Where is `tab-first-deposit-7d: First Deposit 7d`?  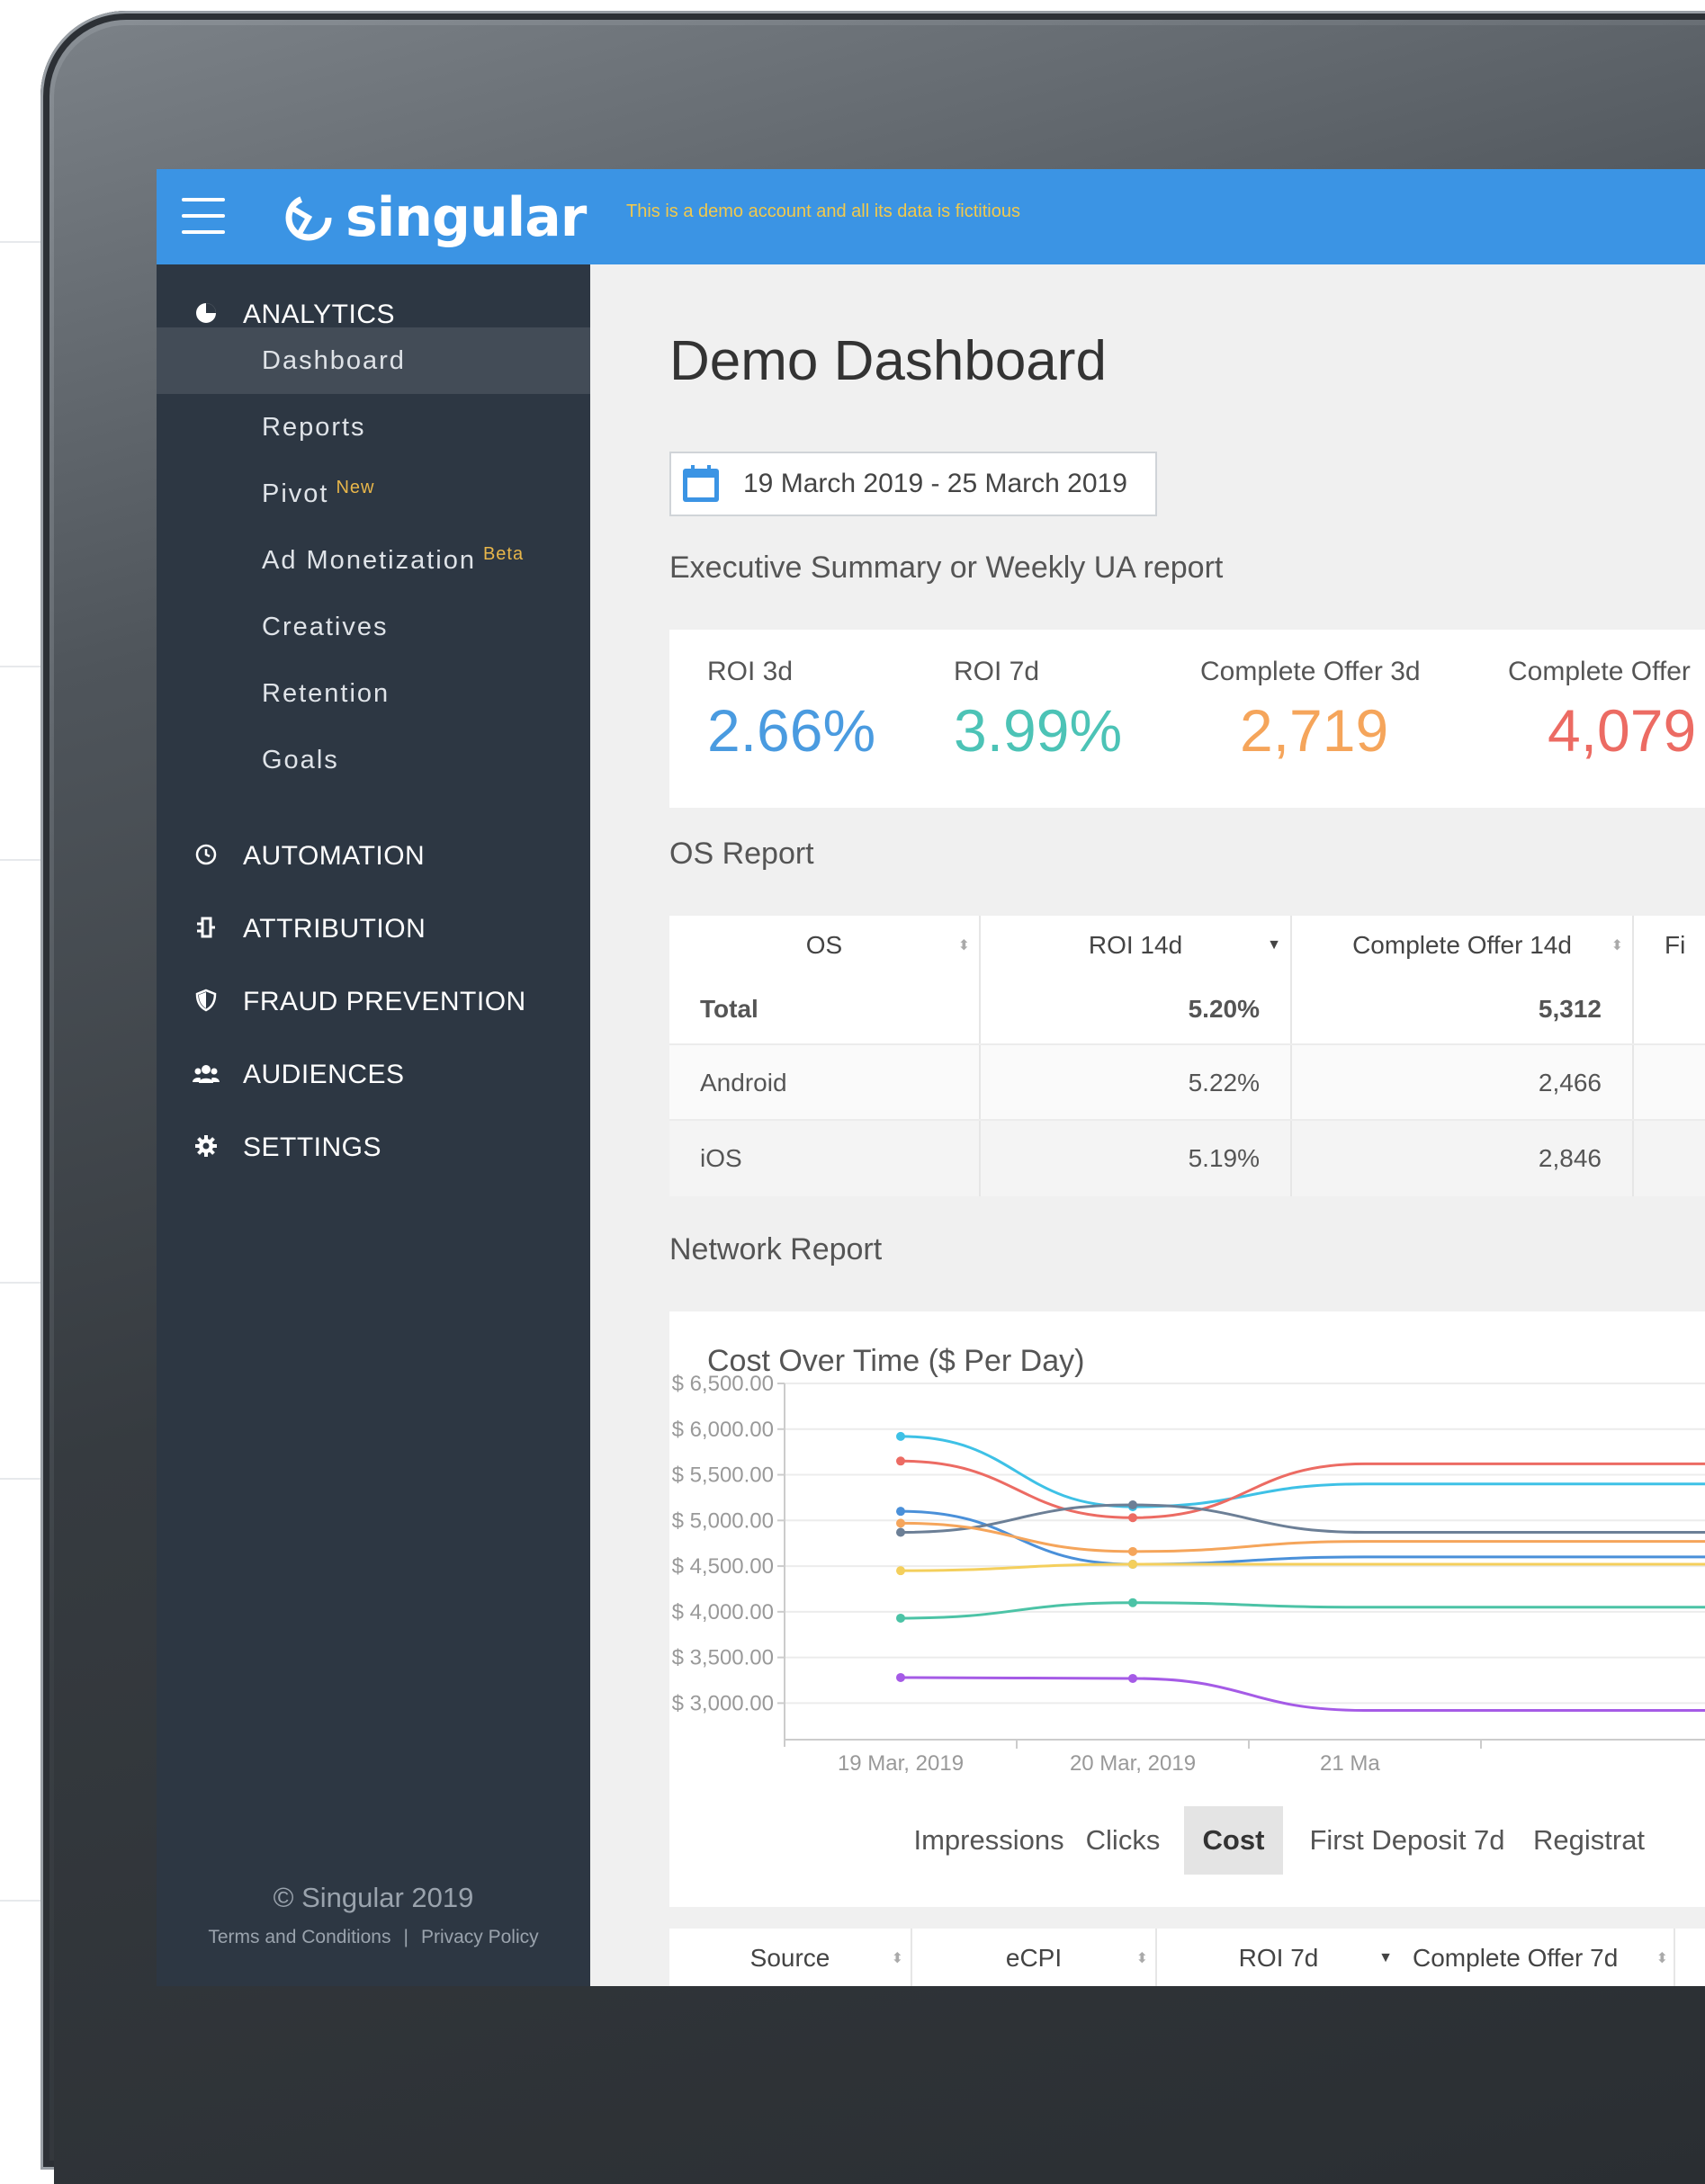
tab-first-deposit-7d: First Deposit 7d is located at coordinates (1407, 1841).